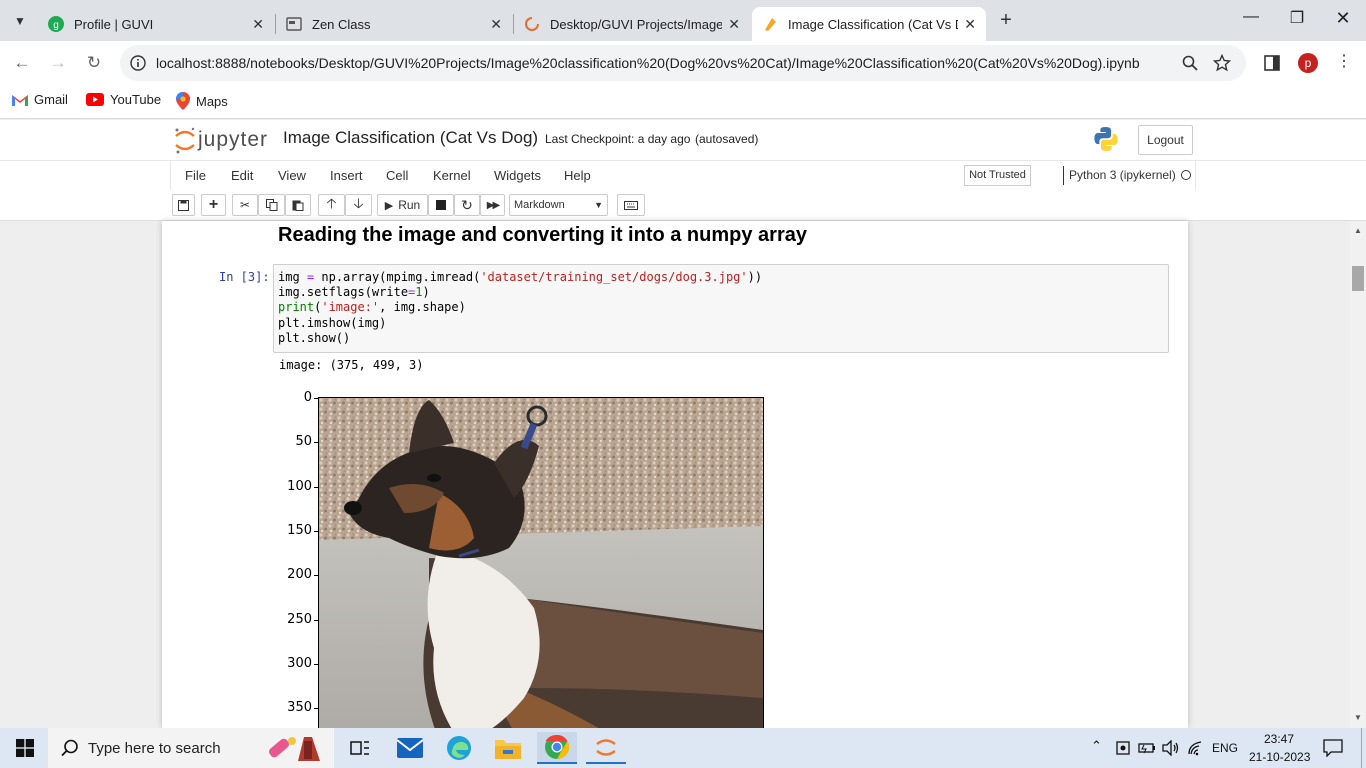  I want to click on fast-forward-icon: ▶▶, so click(493, 205).